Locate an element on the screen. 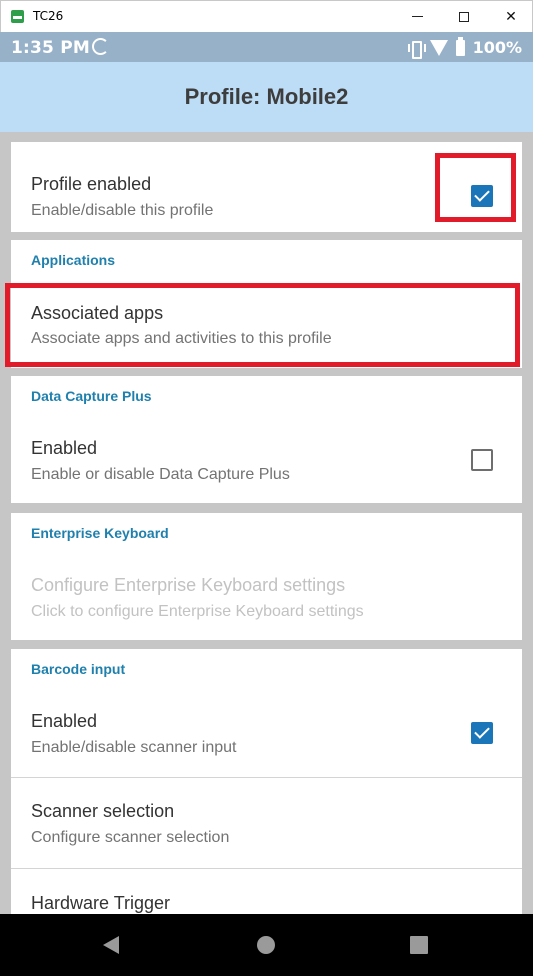 Image resolution: width=533 pixels, height=976 pixels. barcode-enabled-summary: Enable/disable scanner input is located at coordinates (134, 747).